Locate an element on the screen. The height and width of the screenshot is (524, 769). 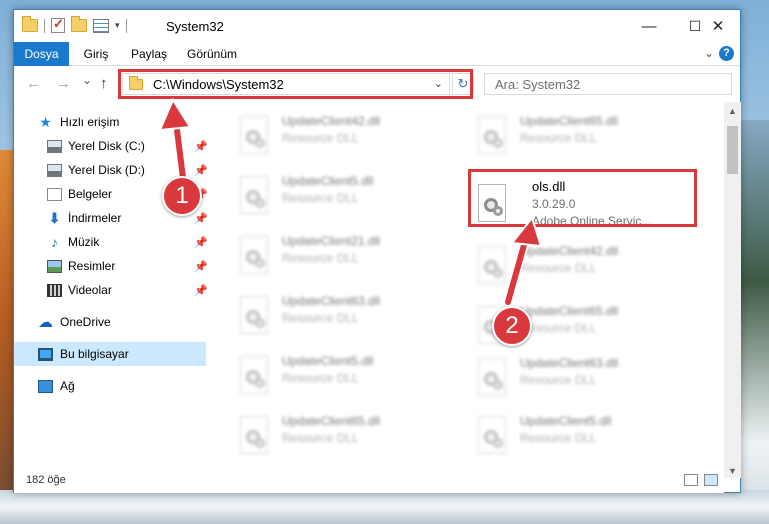
desktop-background-bottom is located at coordinates (384, 507).